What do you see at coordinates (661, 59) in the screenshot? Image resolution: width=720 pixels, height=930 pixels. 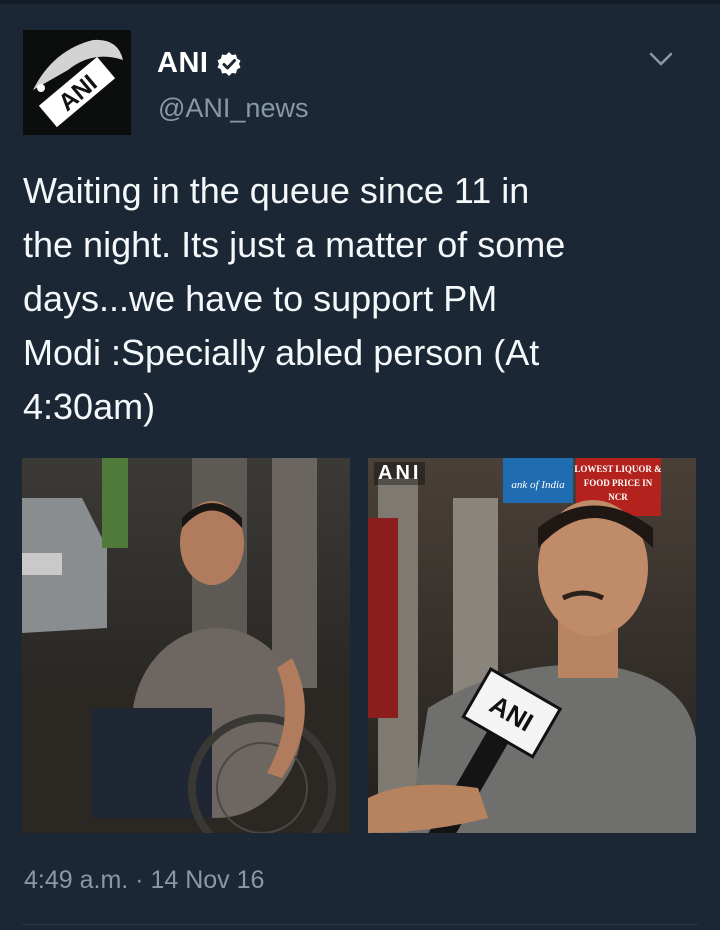 I see `chevron-down-icon` at bounding box center [661, 59].